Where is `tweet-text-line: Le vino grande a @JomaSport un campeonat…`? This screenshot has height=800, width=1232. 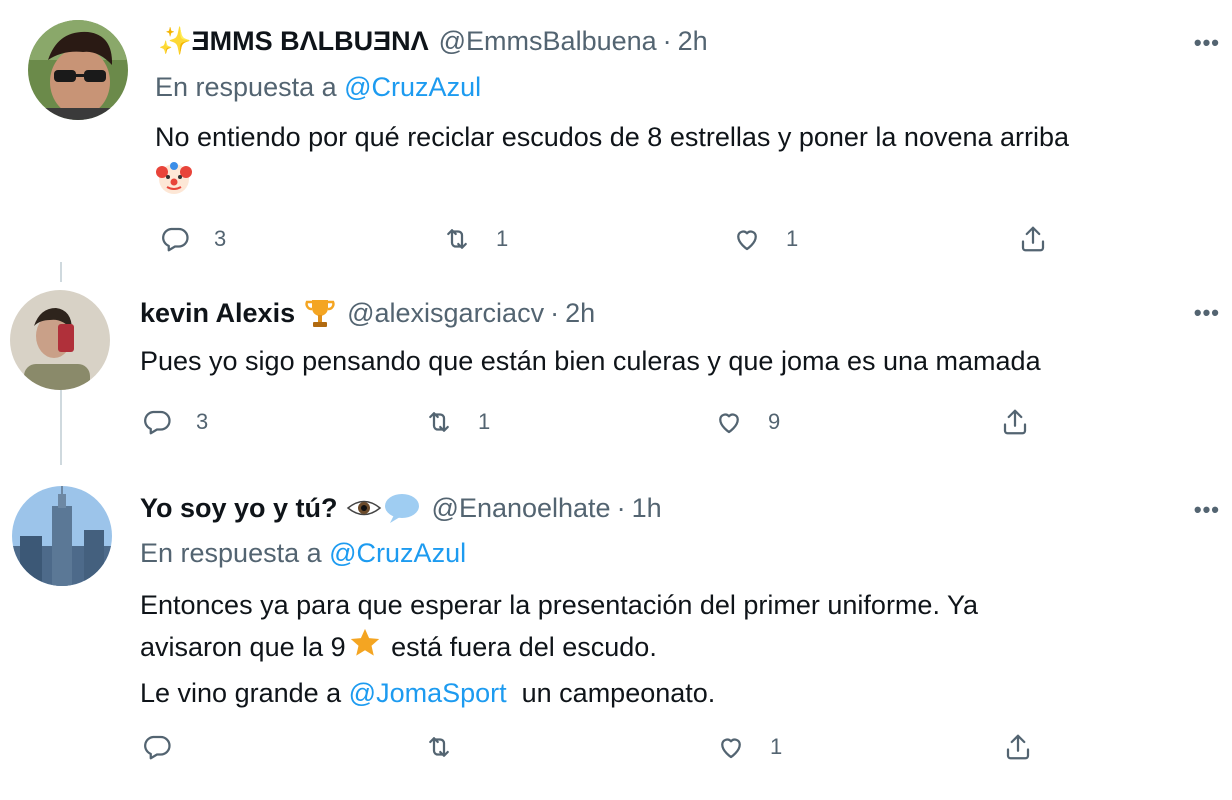
tweet-text-line: Le vino grande a @JomaSport un campeonat… is located at coordinates (428, 693).